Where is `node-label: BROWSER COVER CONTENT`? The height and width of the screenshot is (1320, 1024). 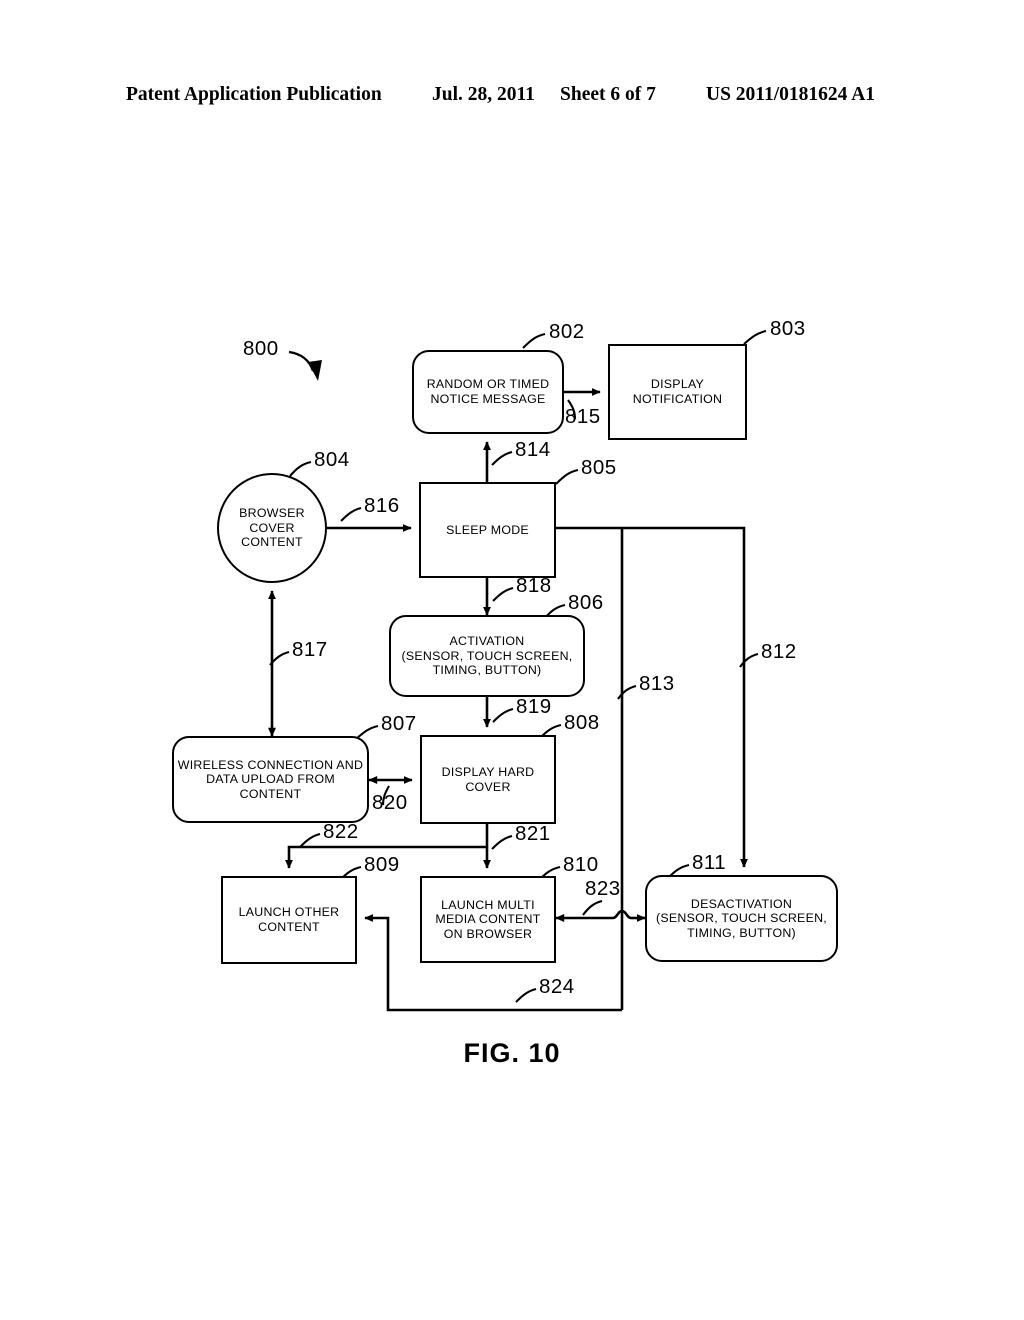 node-label: BROWSER COVER CONTENT is located at coordinates (272, 528).